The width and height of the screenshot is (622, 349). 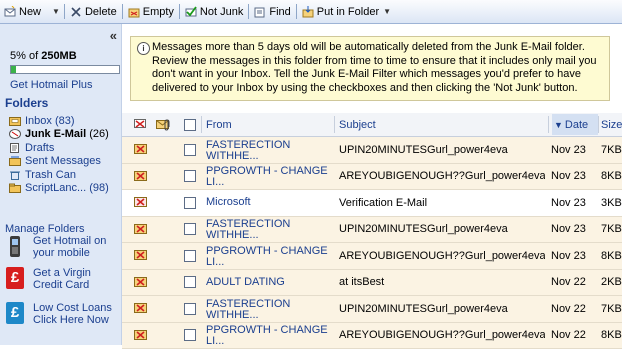 What do you see at coordinates (272, 11) in the screenshot?
I see `find-button: Find` at bounding box center [272, 11].